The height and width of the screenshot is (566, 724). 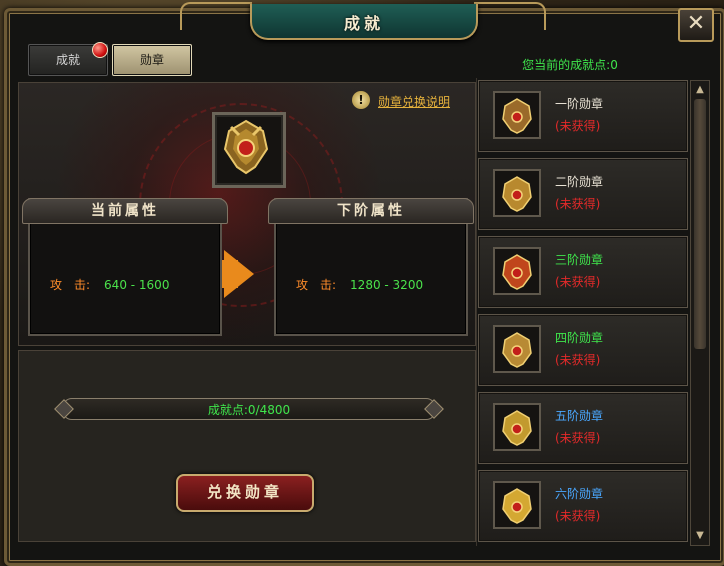 I want to click on next-attribute-box: 下阶属性 攻 击: 1280 - 3200, so click(x=371, y=267).